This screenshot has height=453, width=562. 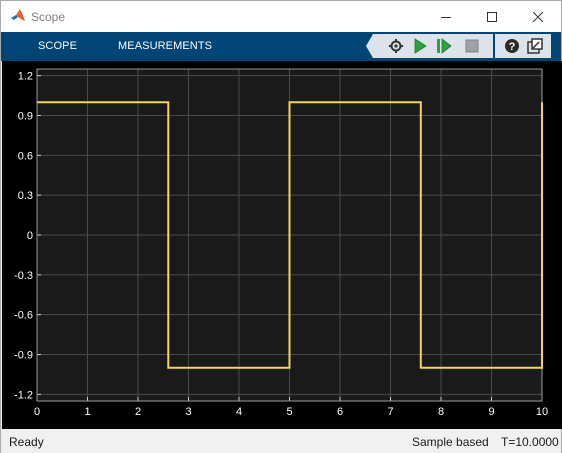 I want to click on x-tick-label: 4, so click(x=239, y=412).